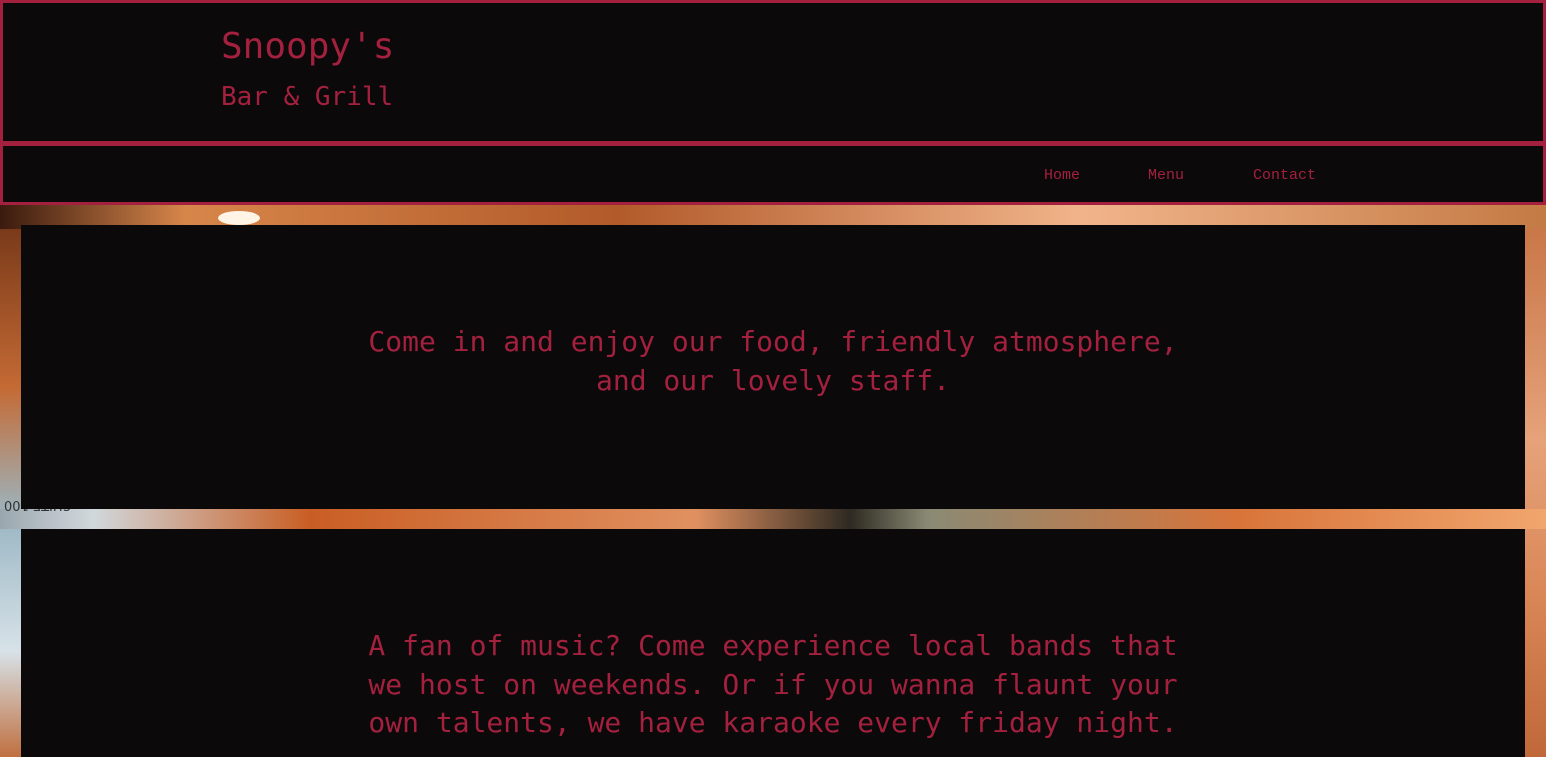 The width and height of the screenshot is (1546, 757). Describe the element at coordinates (1284, 176) in the screenshot. I see `nav-link-contact: Contact` at that location.